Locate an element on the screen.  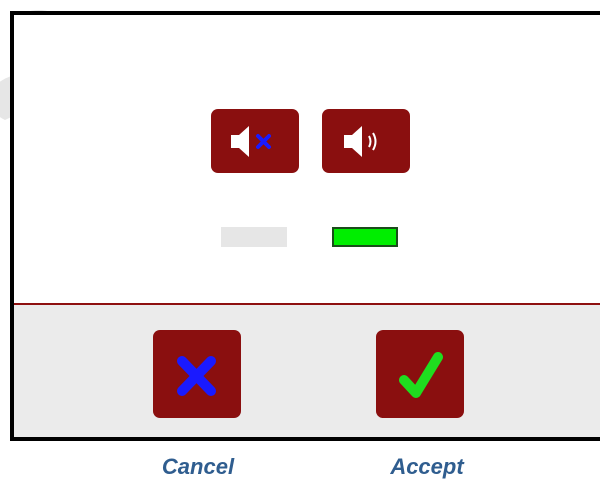
accept-button is located at coordinates (420, 374).